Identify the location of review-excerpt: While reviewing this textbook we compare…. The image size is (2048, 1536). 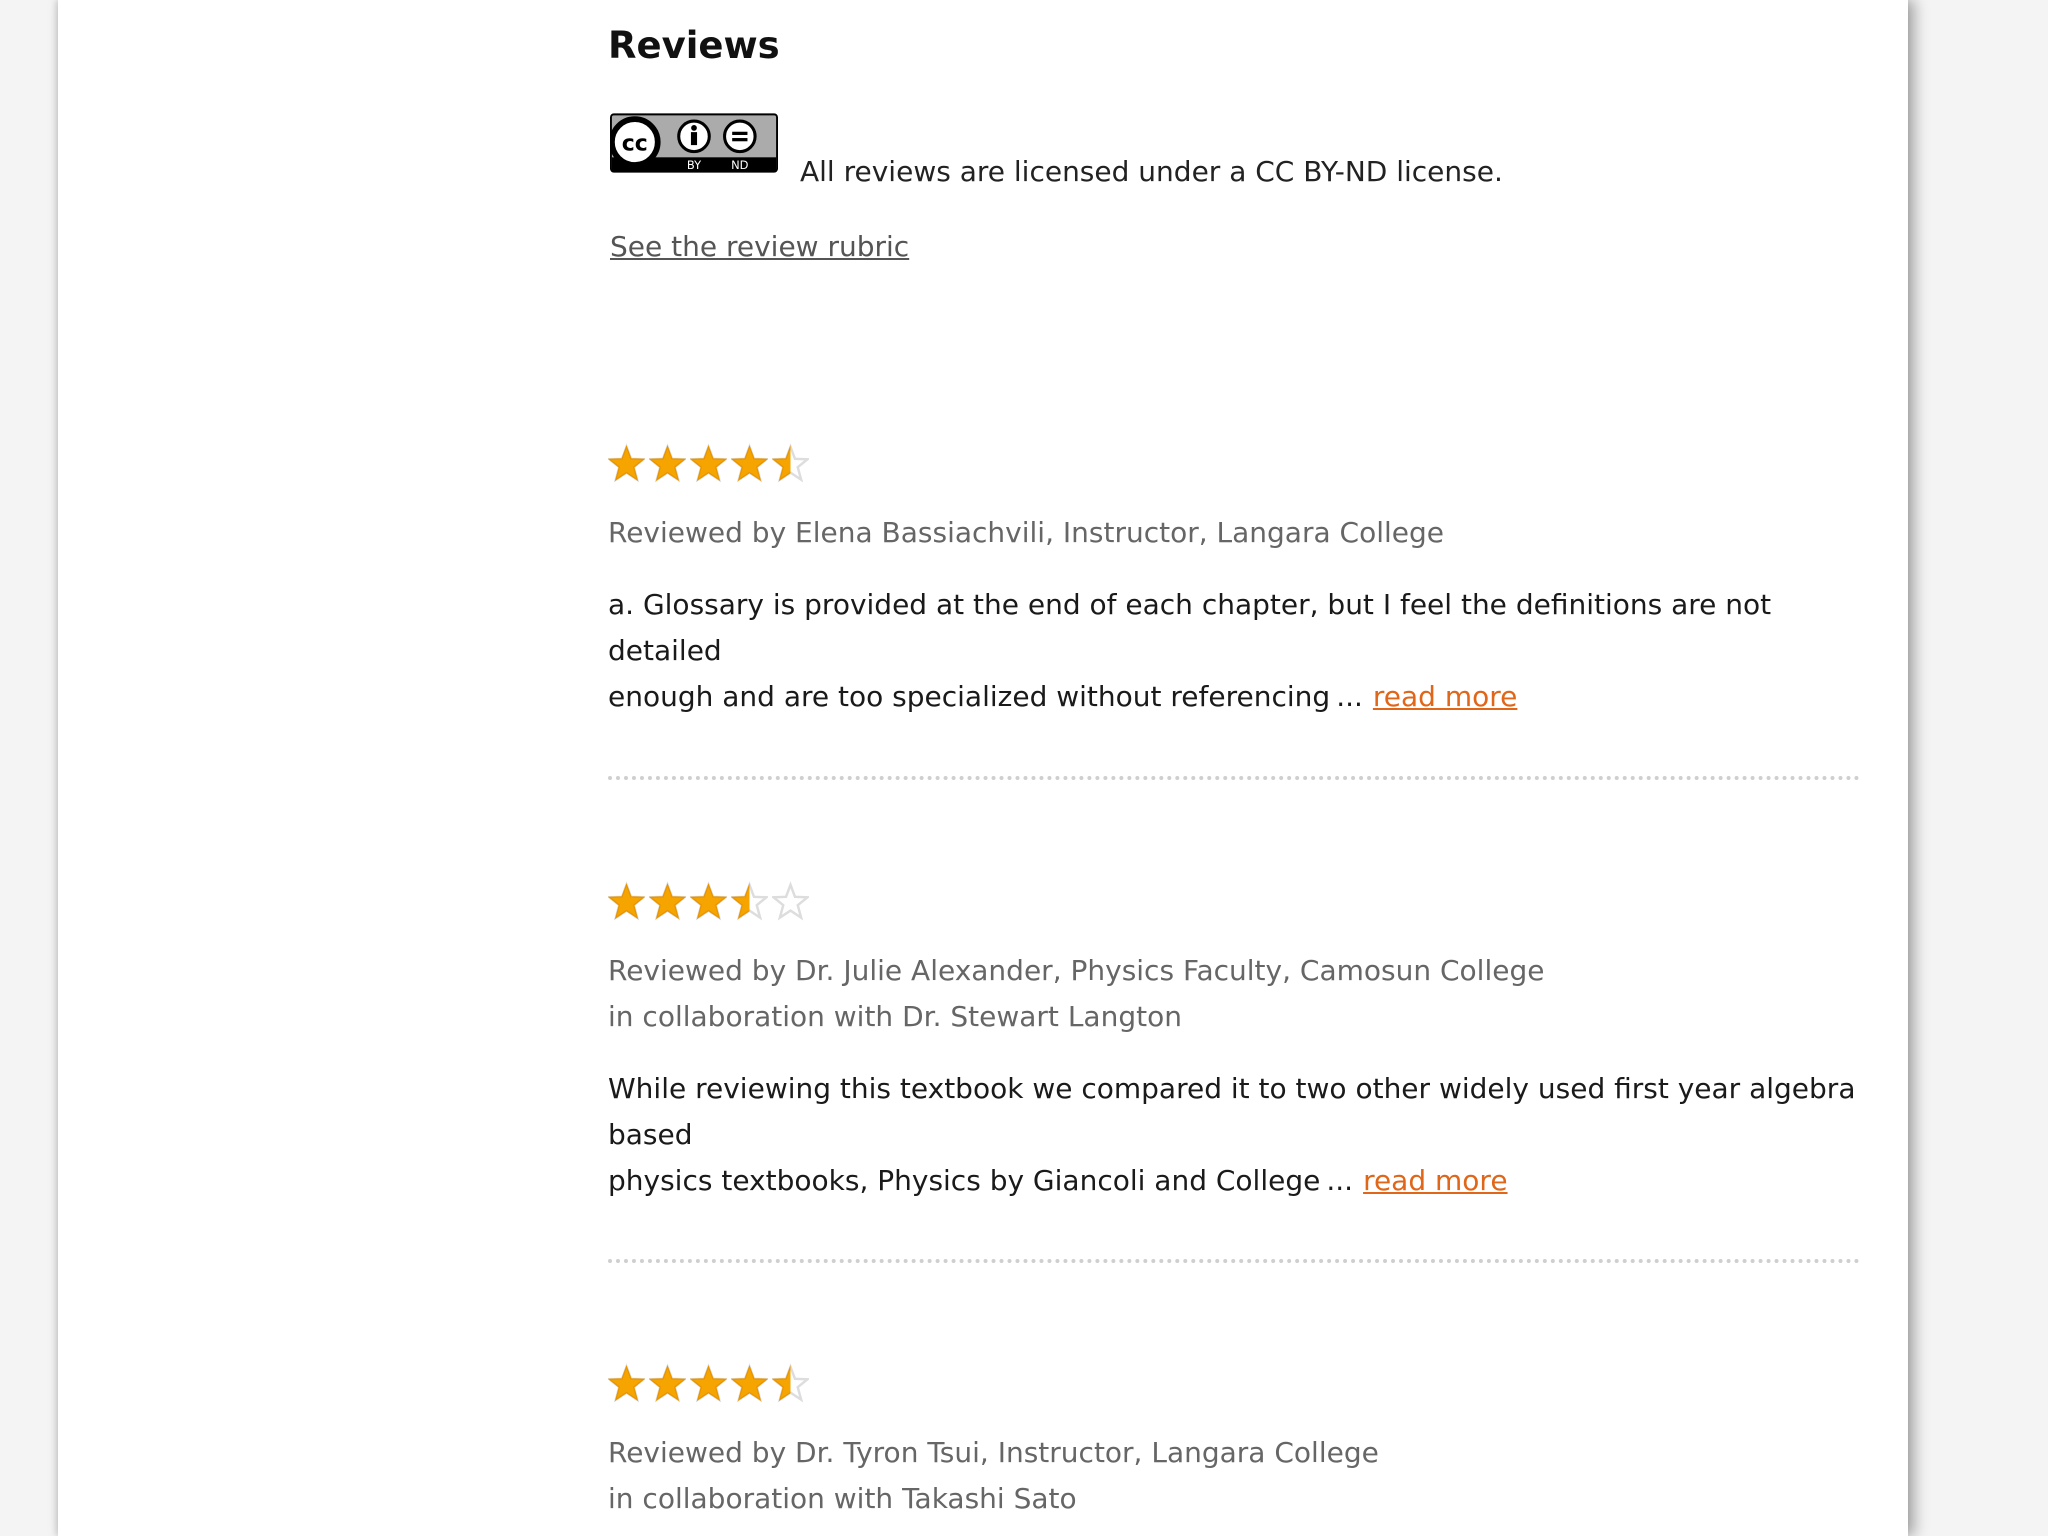
(1238, 1135).